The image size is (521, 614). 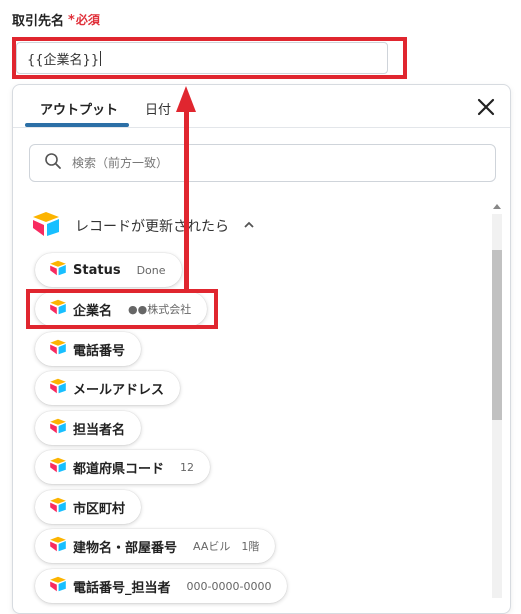 I want to click on item-label: Status, so click(x=97, y=270).